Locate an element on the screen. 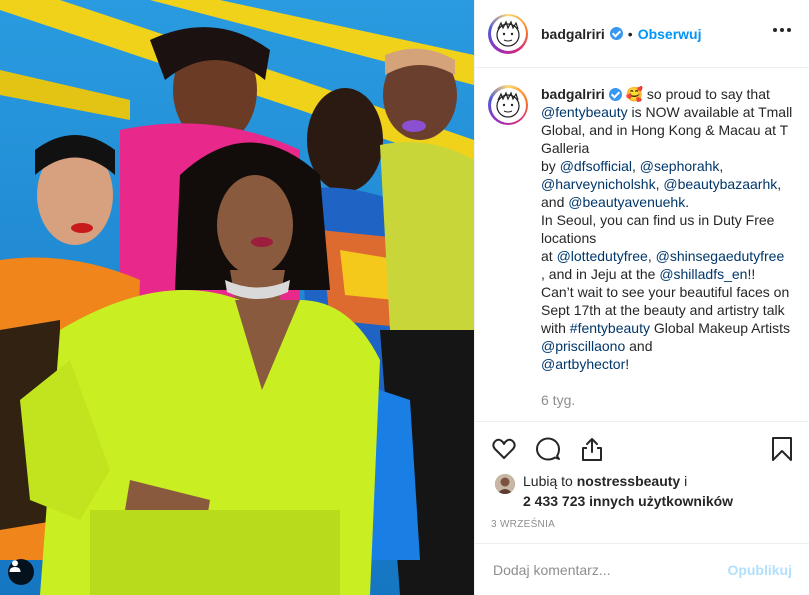  caption-text-segment: , and in Jeju at the is located at coordinates (600, 274).